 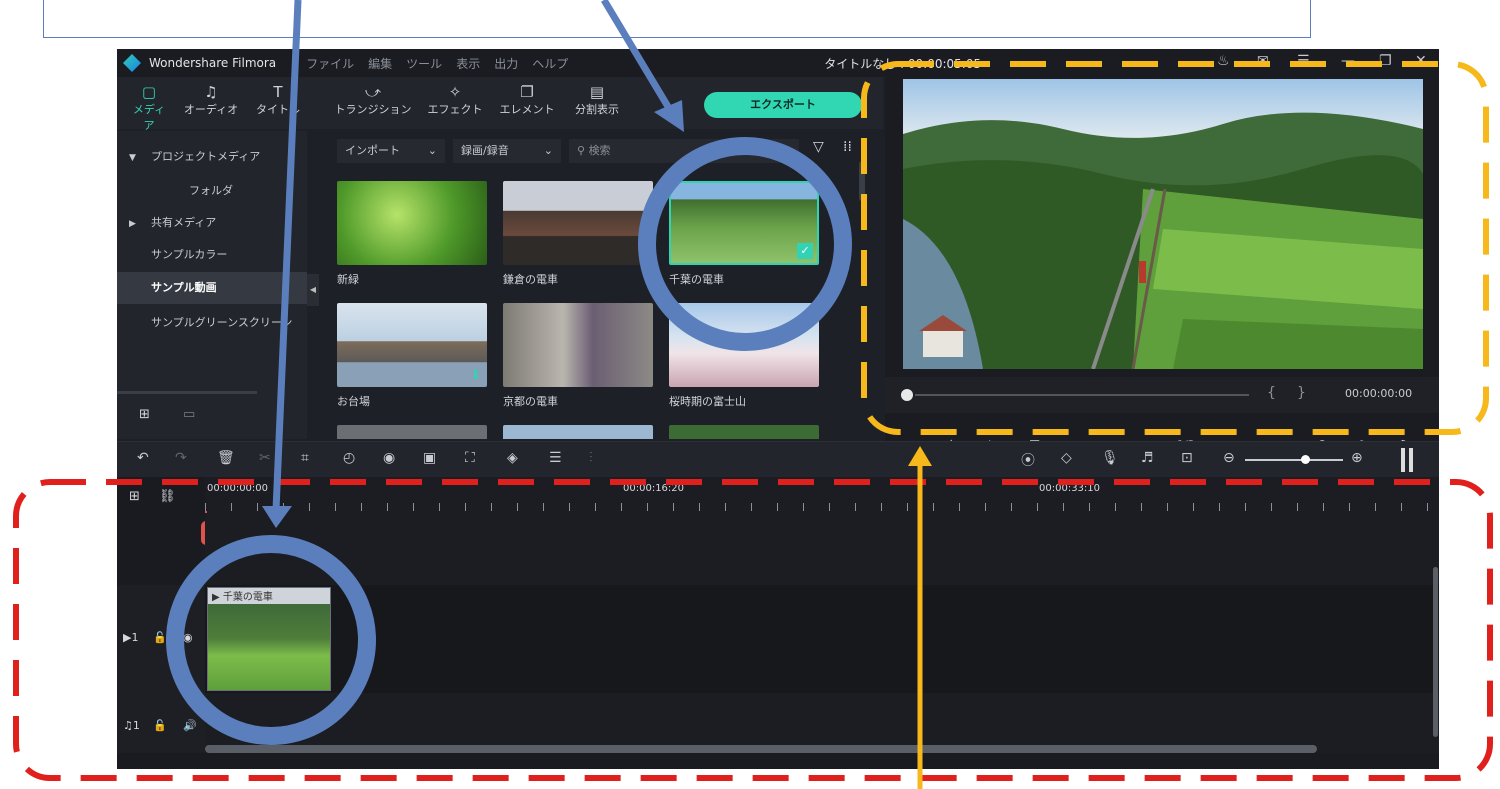 What do you see at coordinates (637, 56) in the screenshot?
I see `arrow-to-media` at bounding box center [637, 56].